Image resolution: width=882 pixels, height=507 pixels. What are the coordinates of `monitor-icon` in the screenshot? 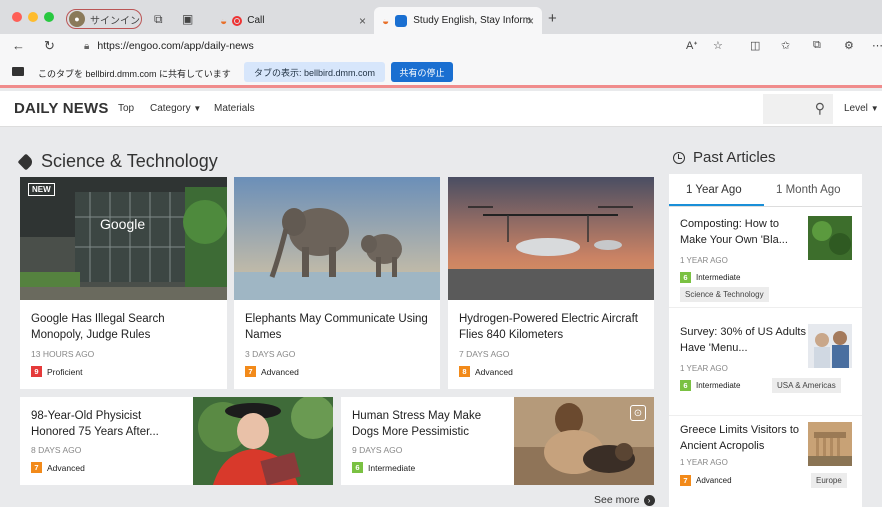 It's located at (18, 71).